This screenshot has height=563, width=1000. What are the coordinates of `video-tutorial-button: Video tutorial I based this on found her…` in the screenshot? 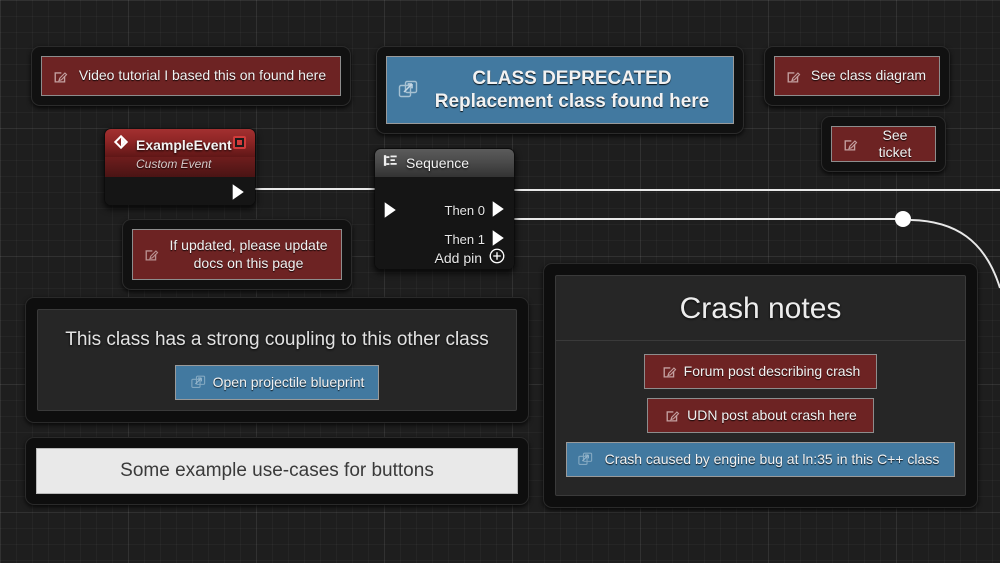 It's located at (191, 76).